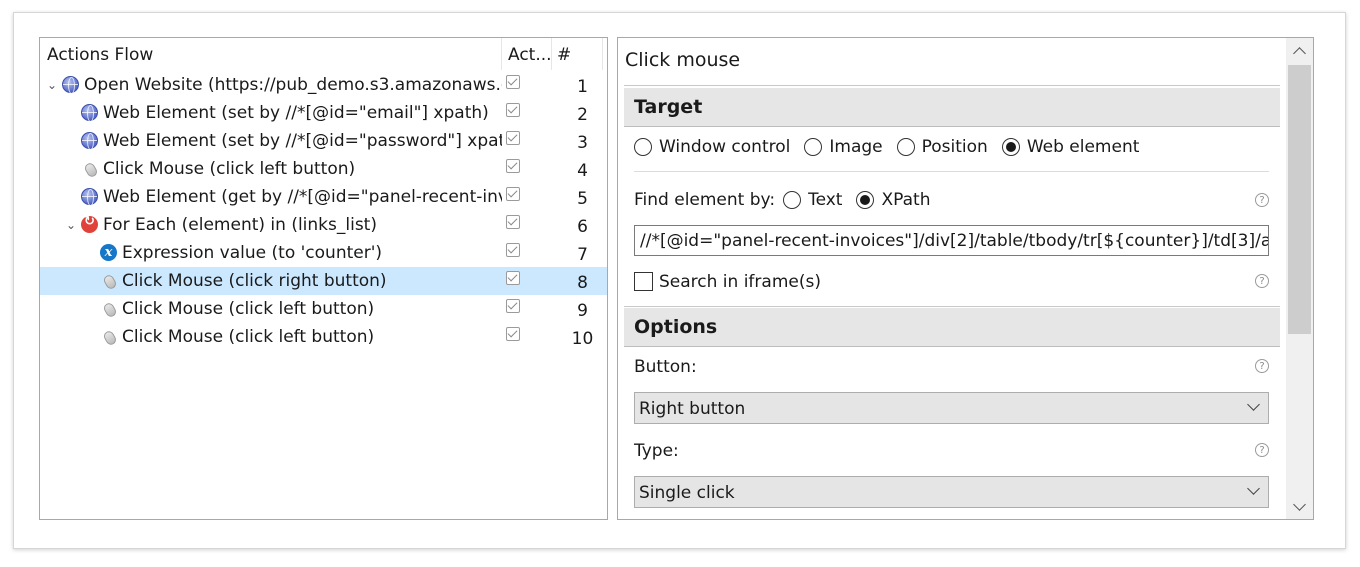 This screenshot has width=1360, height=567. I want to click on row-number: 1, so click(582, 87).